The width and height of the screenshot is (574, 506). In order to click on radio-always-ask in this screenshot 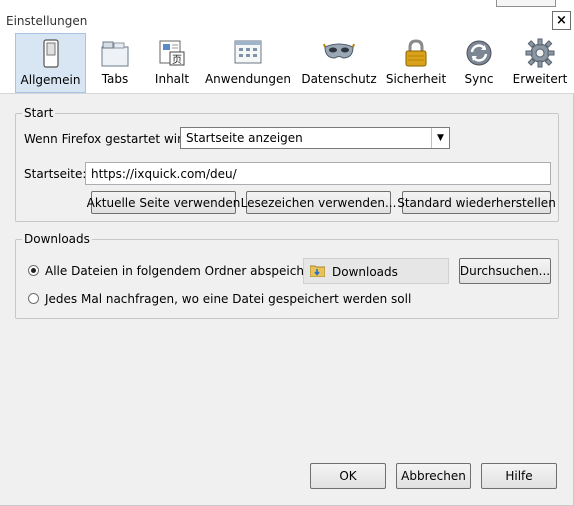, I will do `click(33, 298)`.